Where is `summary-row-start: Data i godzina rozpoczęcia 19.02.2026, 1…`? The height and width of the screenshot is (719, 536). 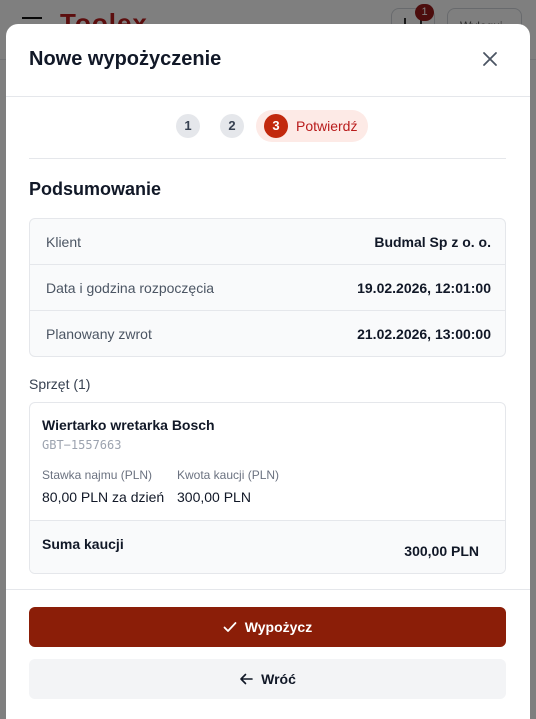 summary-row-start: Data i godzina rozpoczęcia 19.02.2026, 1… is located at coordinates (267, 288).